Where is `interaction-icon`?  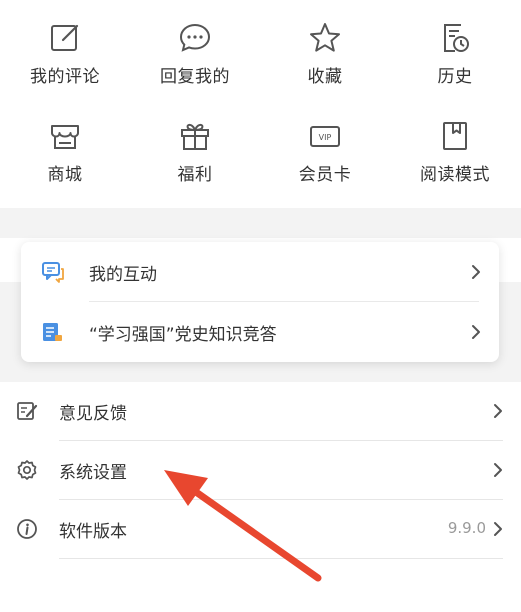
interaction-icon is located at coordinates (53, 272).